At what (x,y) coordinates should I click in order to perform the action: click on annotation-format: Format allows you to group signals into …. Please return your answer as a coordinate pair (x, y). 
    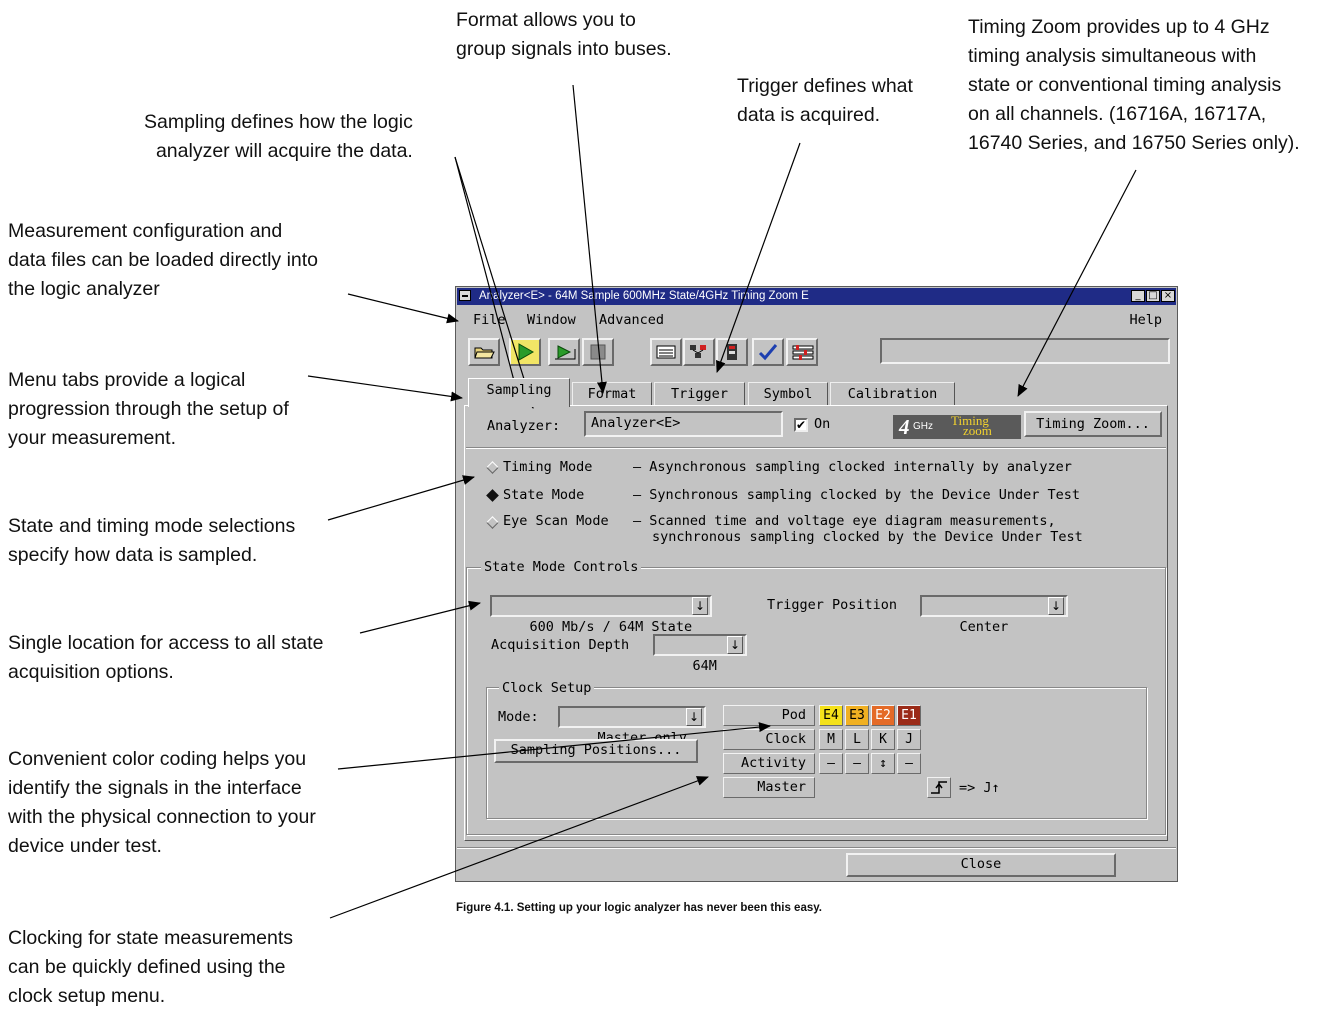
    Looking at the image, I should click on (564, 34).